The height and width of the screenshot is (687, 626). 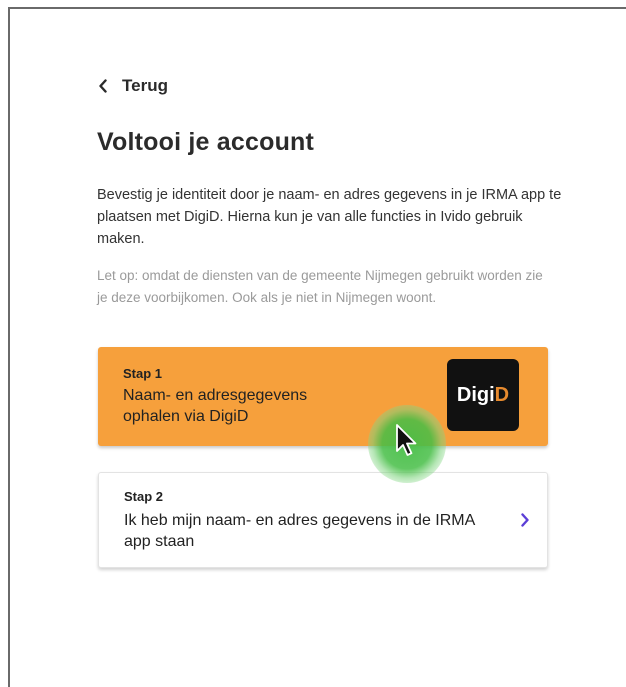 I want to click on back-button: Terug, so click(x=133, y=86).